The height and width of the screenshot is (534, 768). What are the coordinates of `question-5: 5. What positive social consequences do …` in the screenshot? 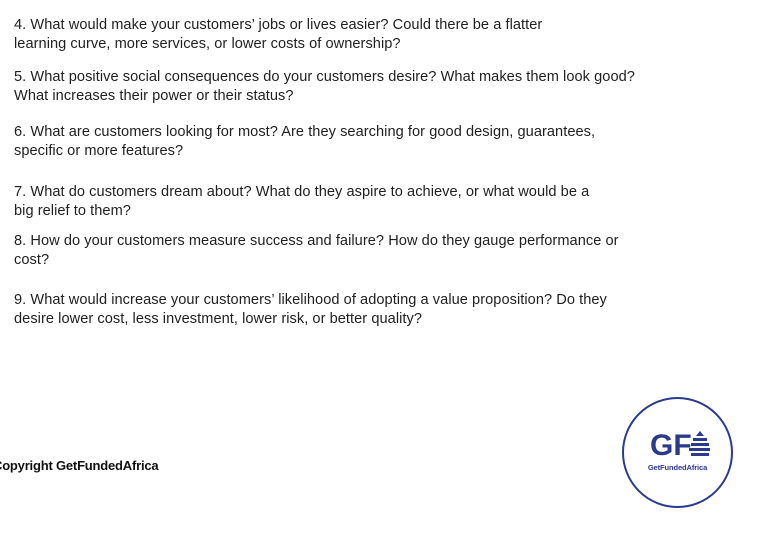 It's located at (324, 87).